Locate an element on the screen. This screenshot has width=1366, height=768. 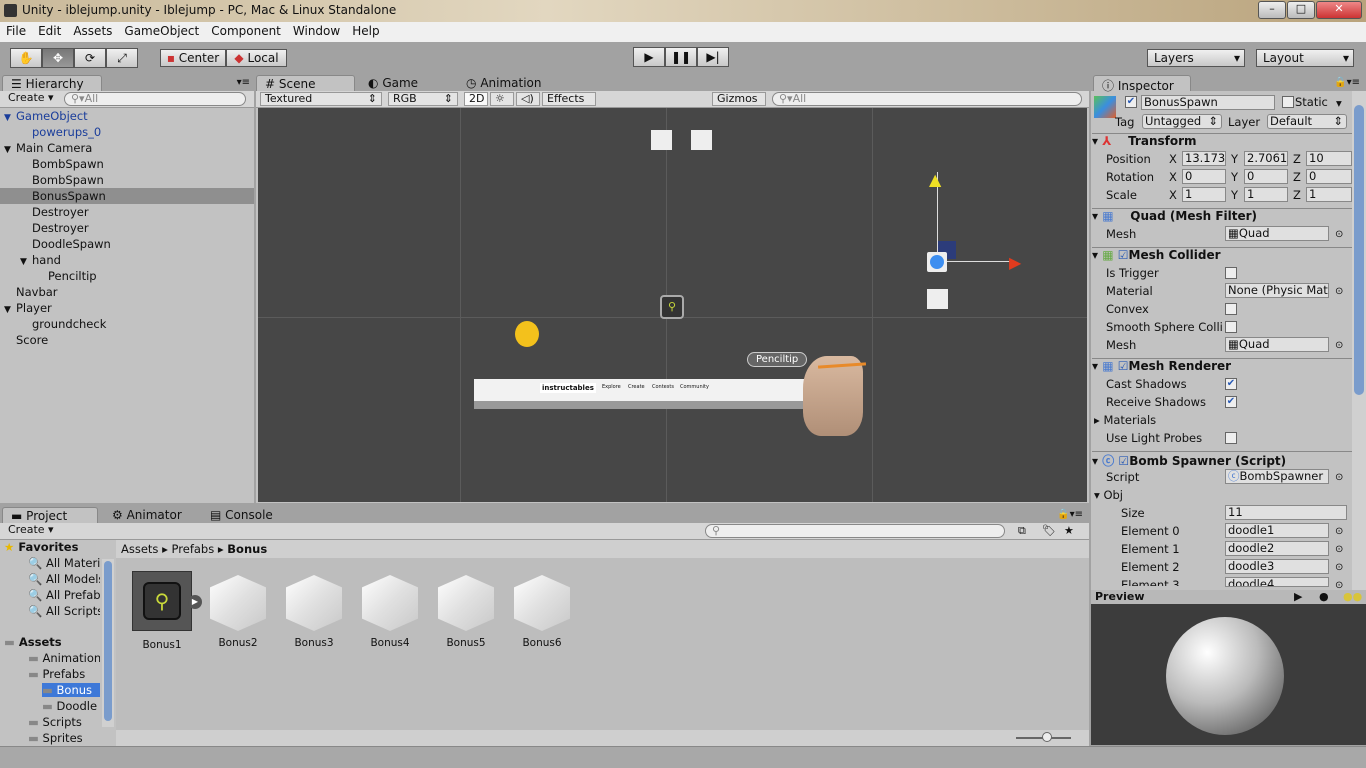
hierarchy-item: DoodleSpawn is located at coordinates (127, 244).